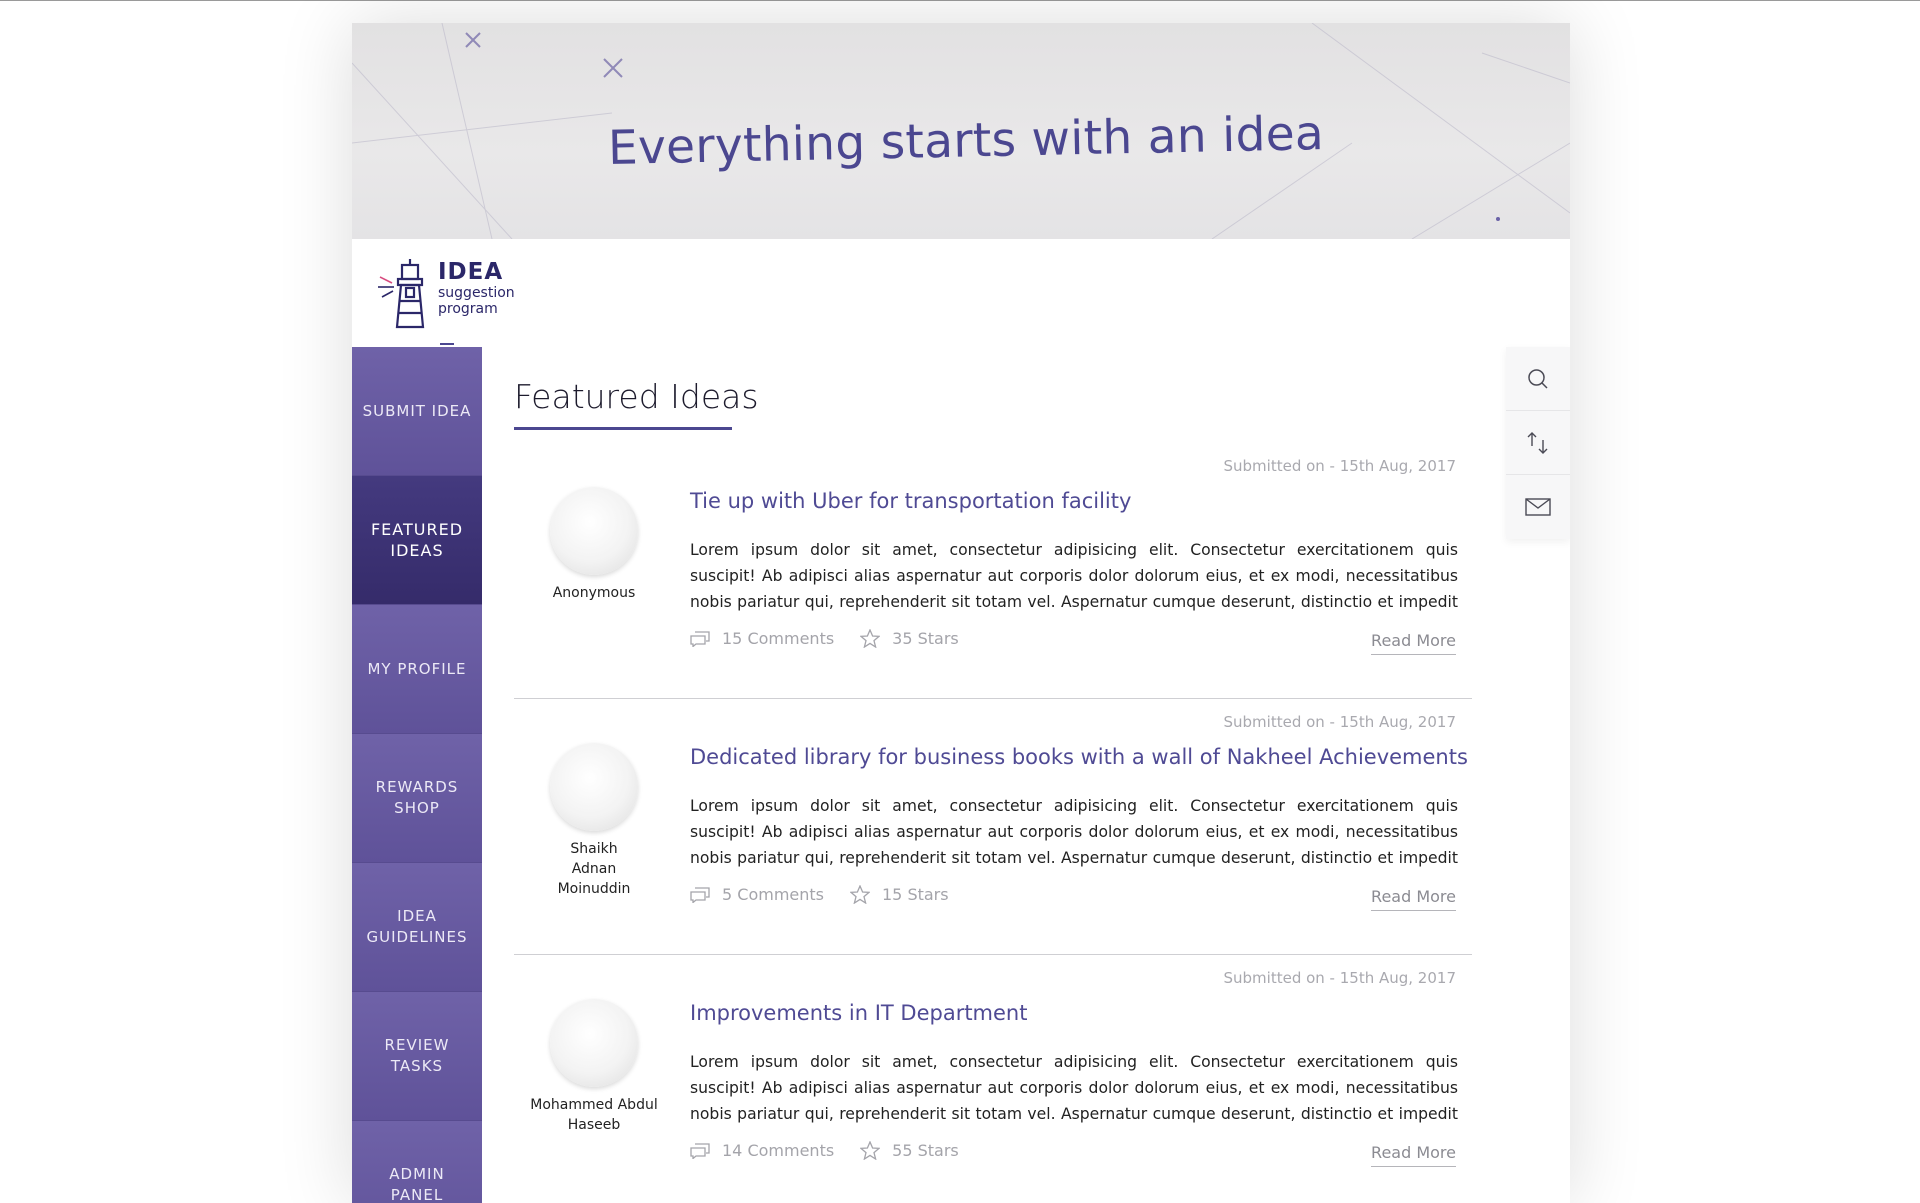 Image resolution: width=1920 pixels, height=1203 pixels. What do you see at coordinates (925, 638) in the screenshot?
I see `stars-label: 35 Stars` at bounding box center [925, 638].